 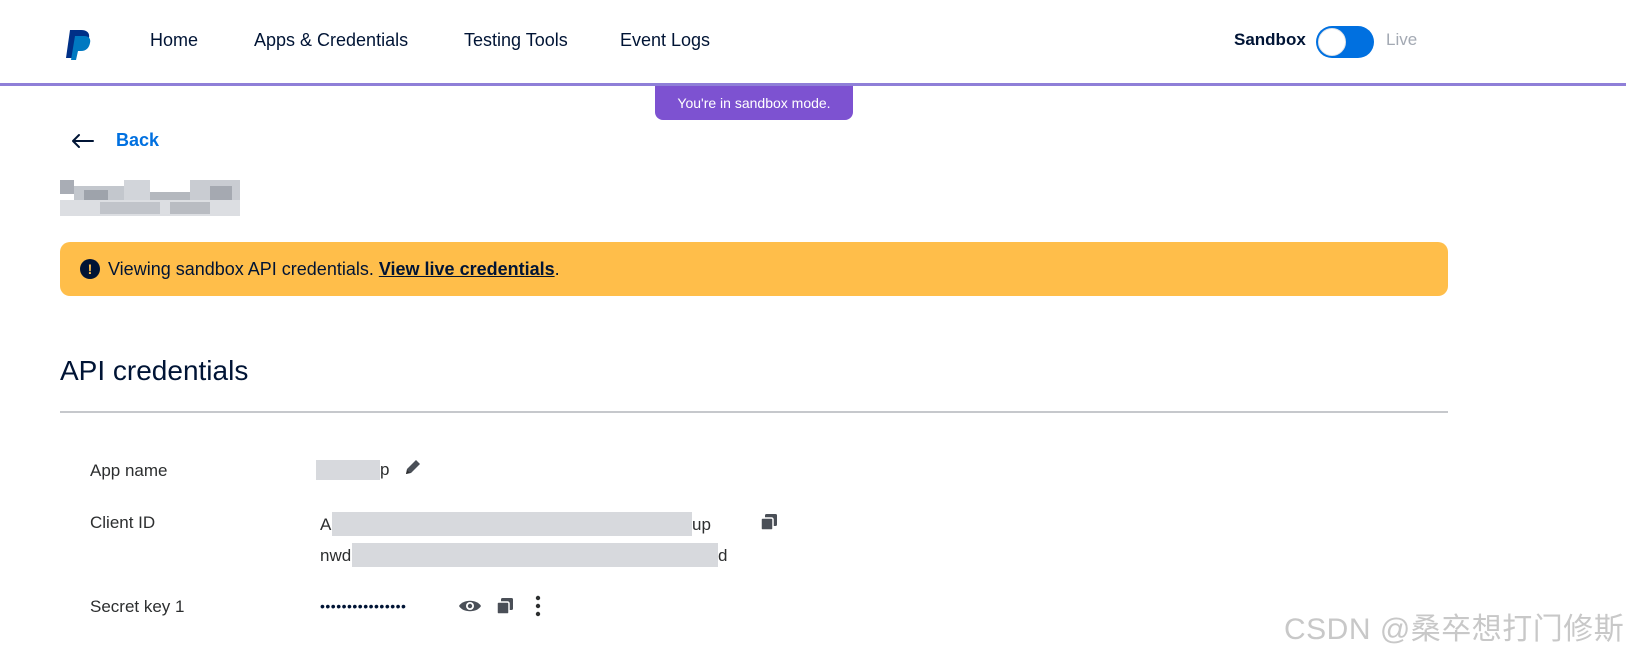 What do you see at coordinates (331, 40) in the screenshot?
I see `nav-apps-credentials: Apps & Credentials` at bounding box center [331, 40].